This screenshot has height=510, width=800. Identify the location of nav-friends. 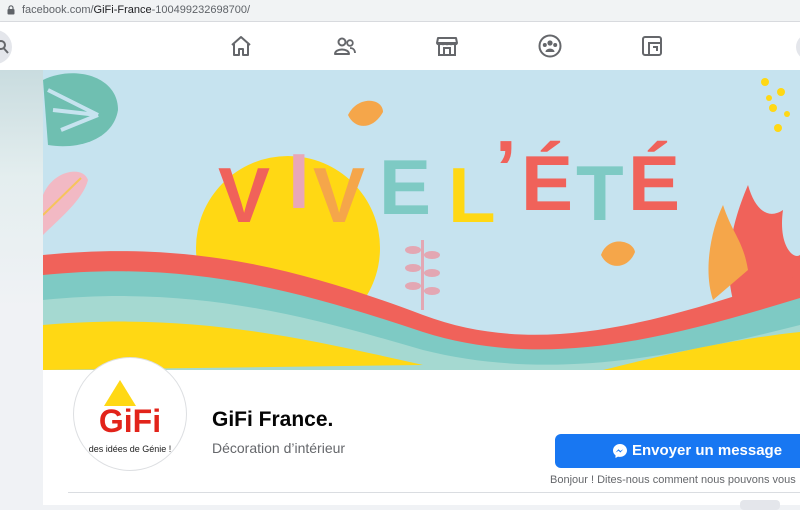
(345, 46).